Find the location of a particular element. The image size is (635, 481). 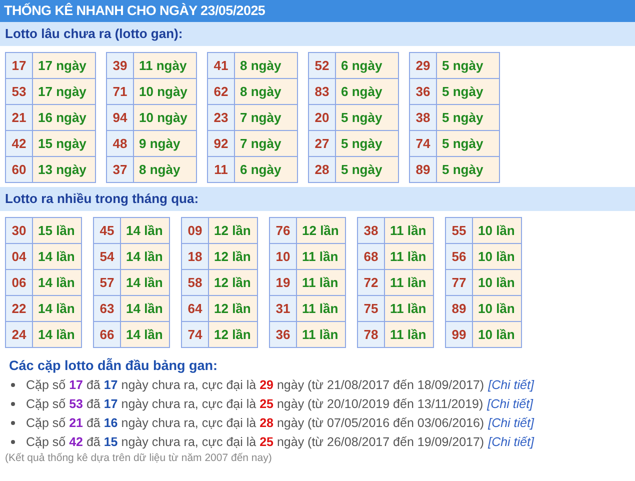

count-cell: 15 lần is located at coordinates (57, 231).